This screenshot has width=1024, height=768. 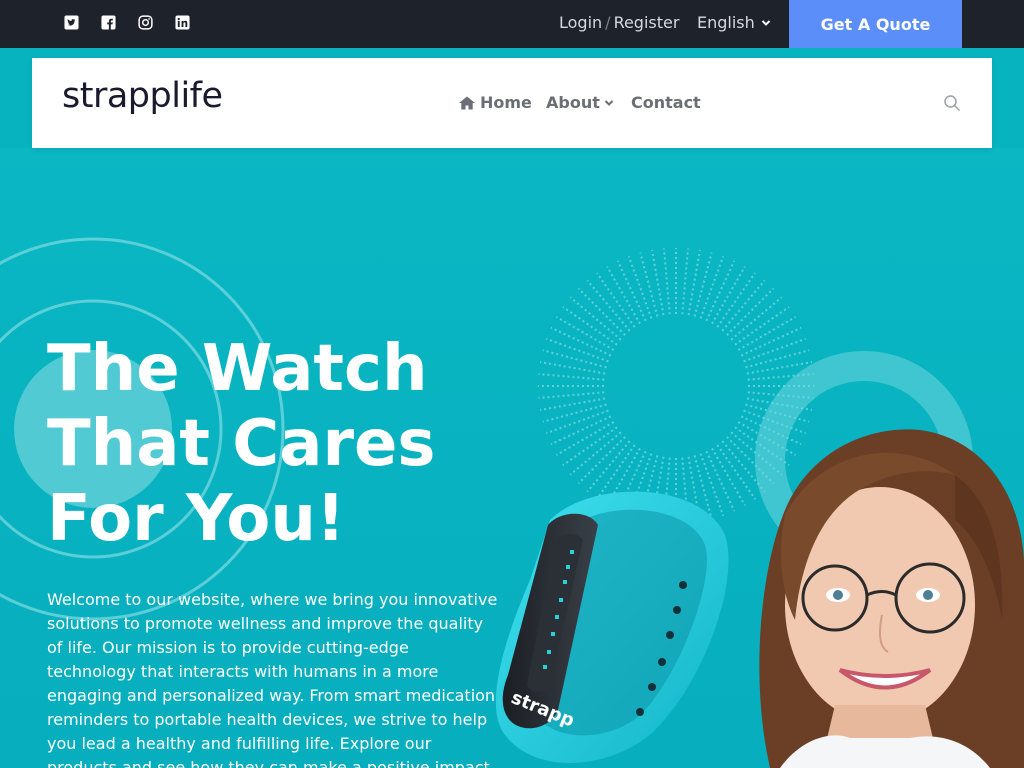 I want to click on facebook-icon, so click(x=108, y=22).